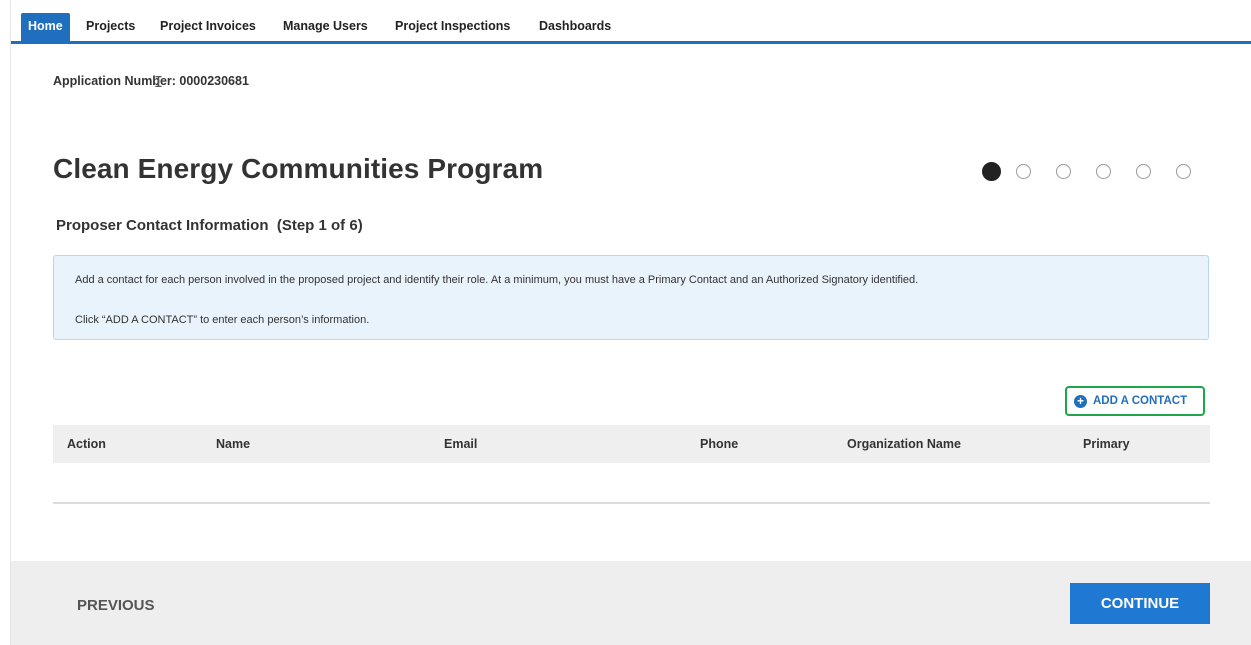 This screenshot has height=645, width=1251. What do you see at coordinates (325, 26) in the screenshot?
I see `nav-manage-users: Manage Users` at bounding box center [325, 26].